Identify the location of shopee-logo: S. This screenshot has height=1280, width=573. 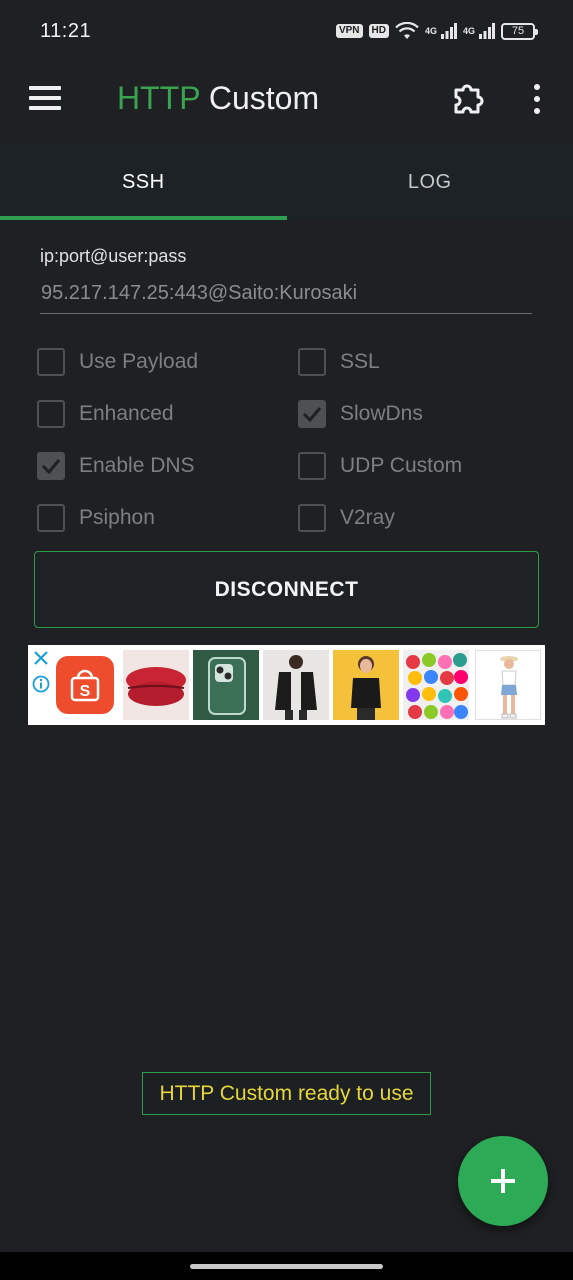
(85, 685).